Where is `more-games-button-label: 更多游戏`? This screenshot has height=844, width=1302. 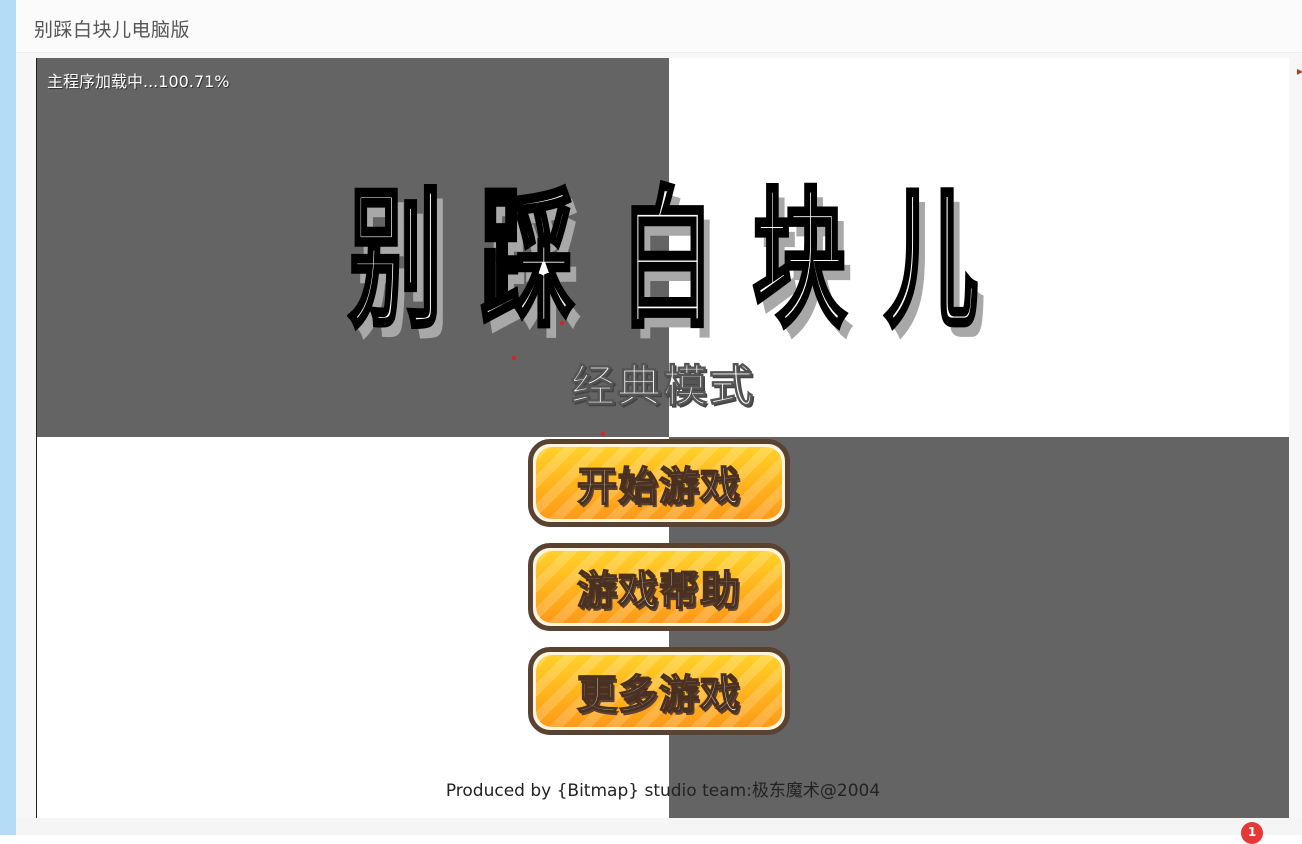 more-games-button-label: 更多游戏 is located at coordinates (659, 691).